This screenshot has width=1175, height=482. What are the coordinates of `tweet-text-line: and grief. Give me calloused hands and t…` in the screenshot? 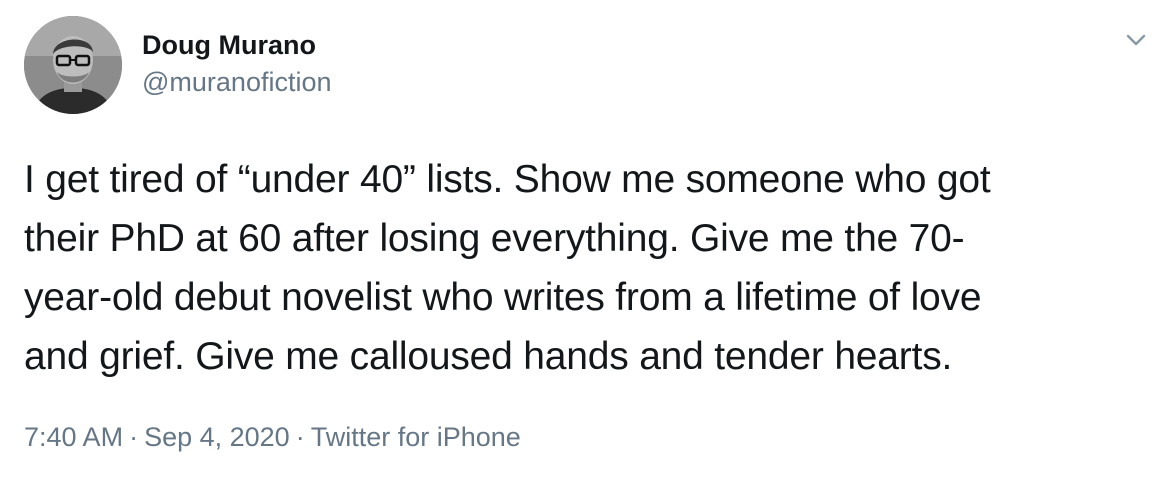 It's located at (488, 356).